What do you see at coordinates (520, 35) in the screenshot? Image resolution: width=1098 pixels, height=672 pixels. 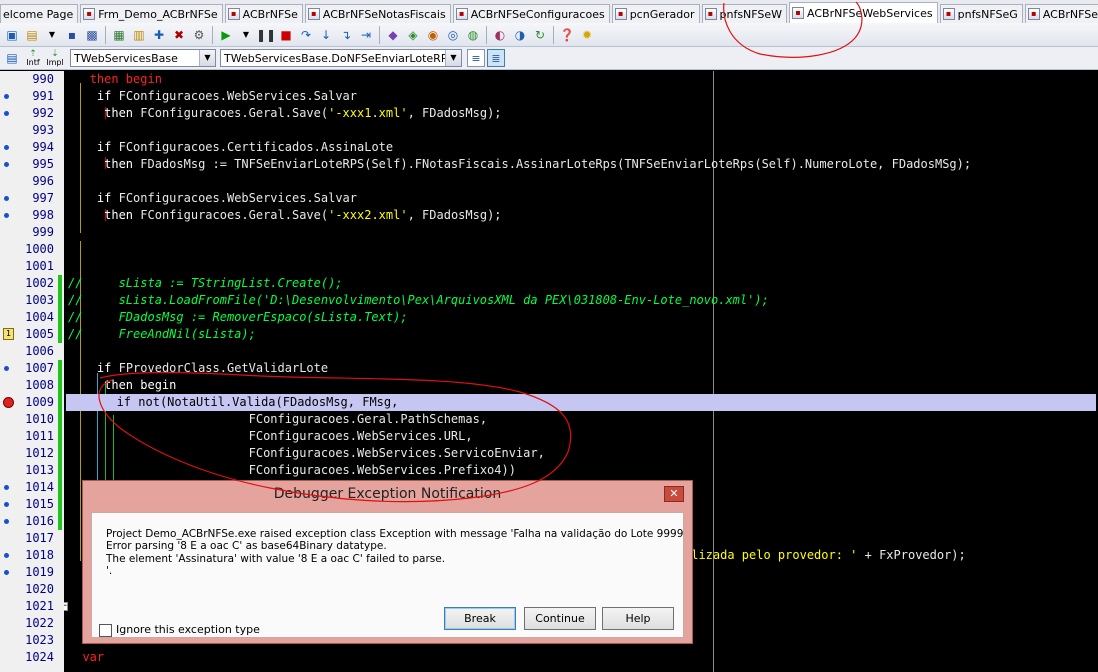 I see `language-icon: ◑` at bounding box center [520, 35].